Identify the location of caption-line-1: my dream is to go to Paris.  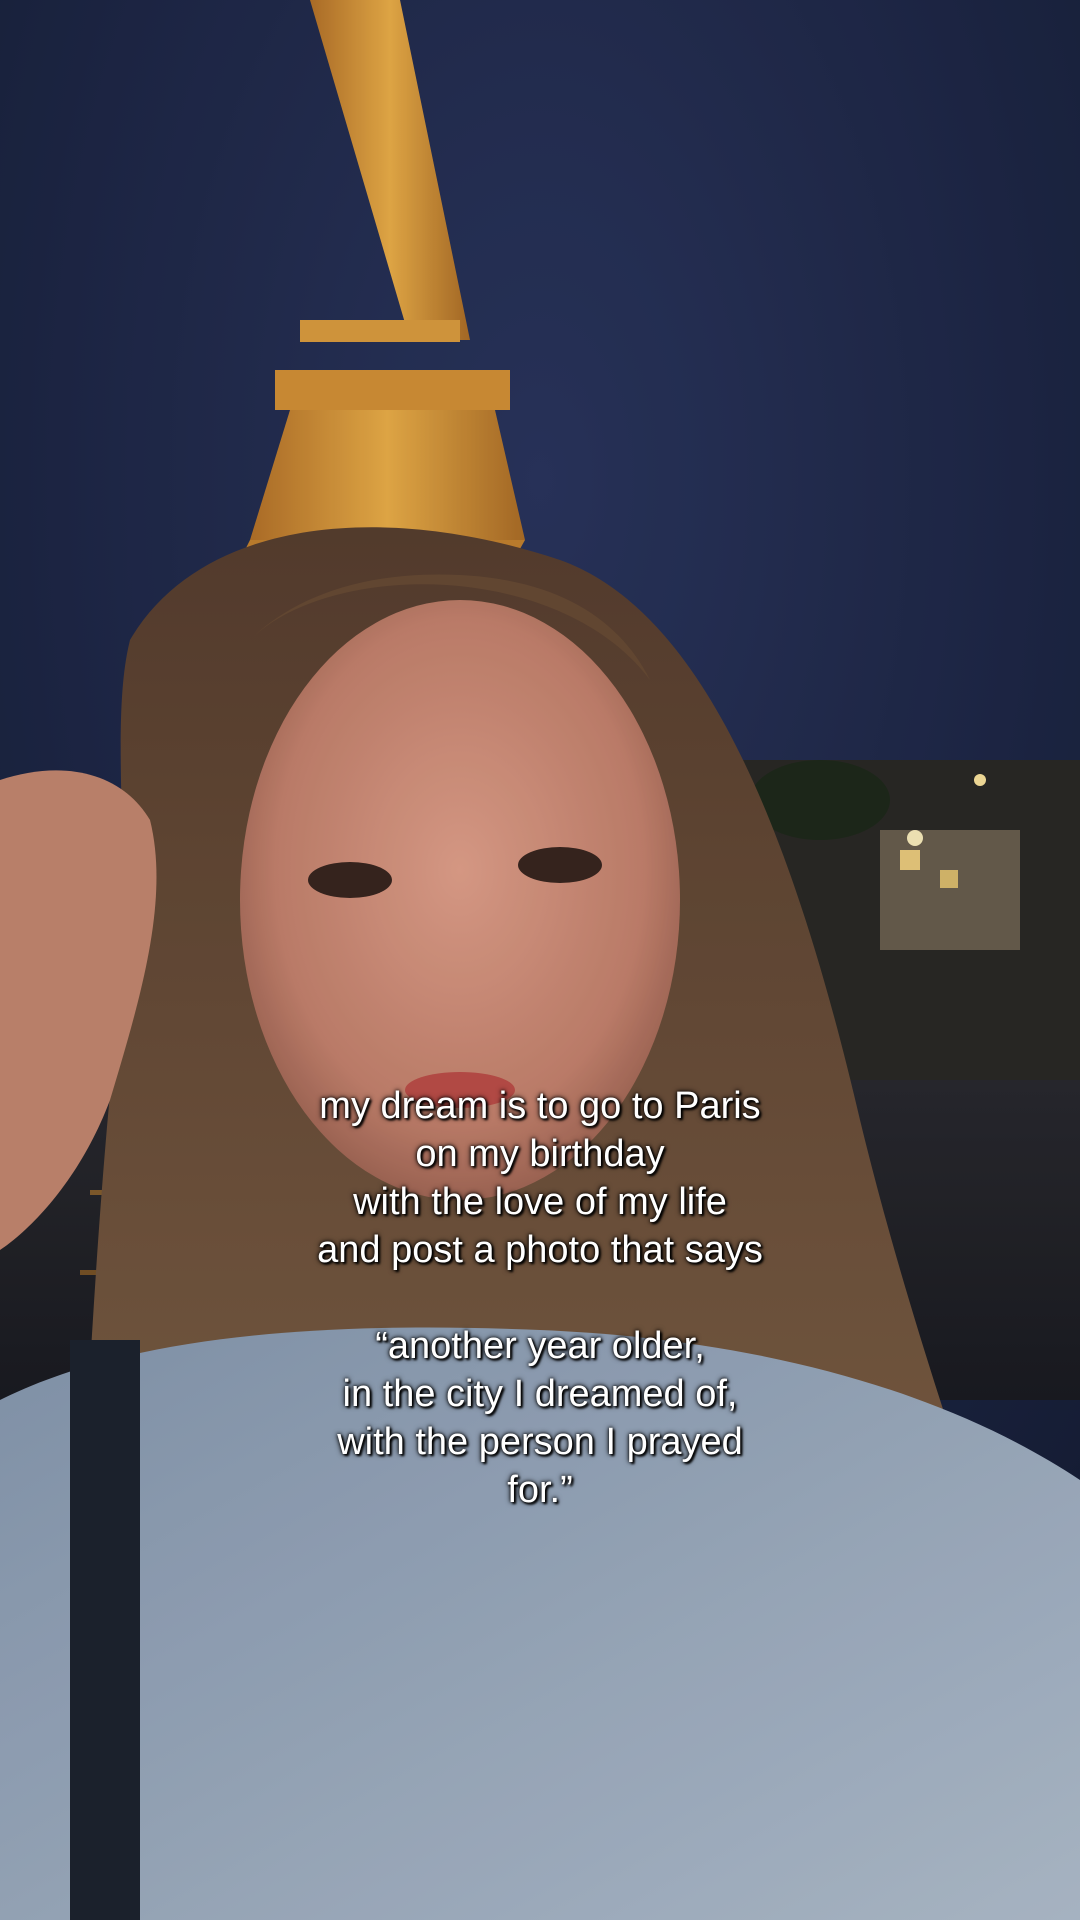
(540, 1106).